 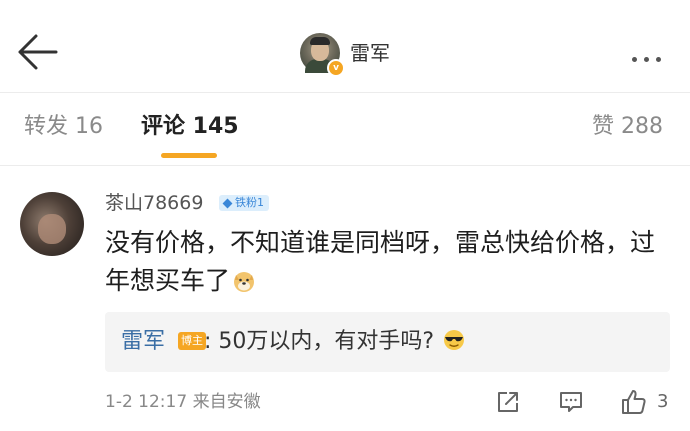 I want to click on share-button, so click(x=508, y=402).